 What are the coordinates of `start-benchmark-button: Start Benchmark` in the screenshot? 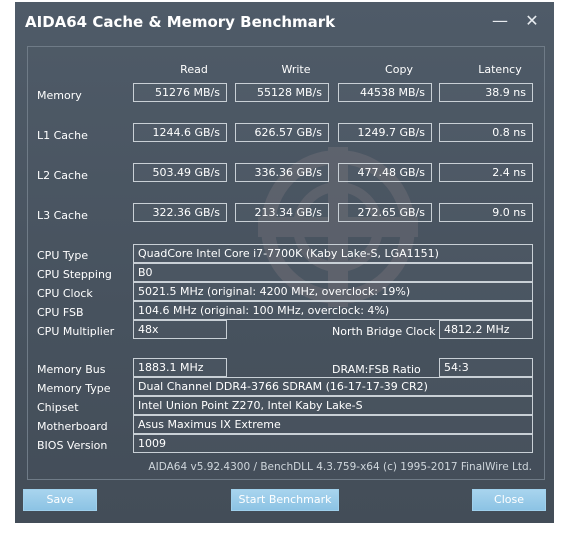 It's located at (285, 500).